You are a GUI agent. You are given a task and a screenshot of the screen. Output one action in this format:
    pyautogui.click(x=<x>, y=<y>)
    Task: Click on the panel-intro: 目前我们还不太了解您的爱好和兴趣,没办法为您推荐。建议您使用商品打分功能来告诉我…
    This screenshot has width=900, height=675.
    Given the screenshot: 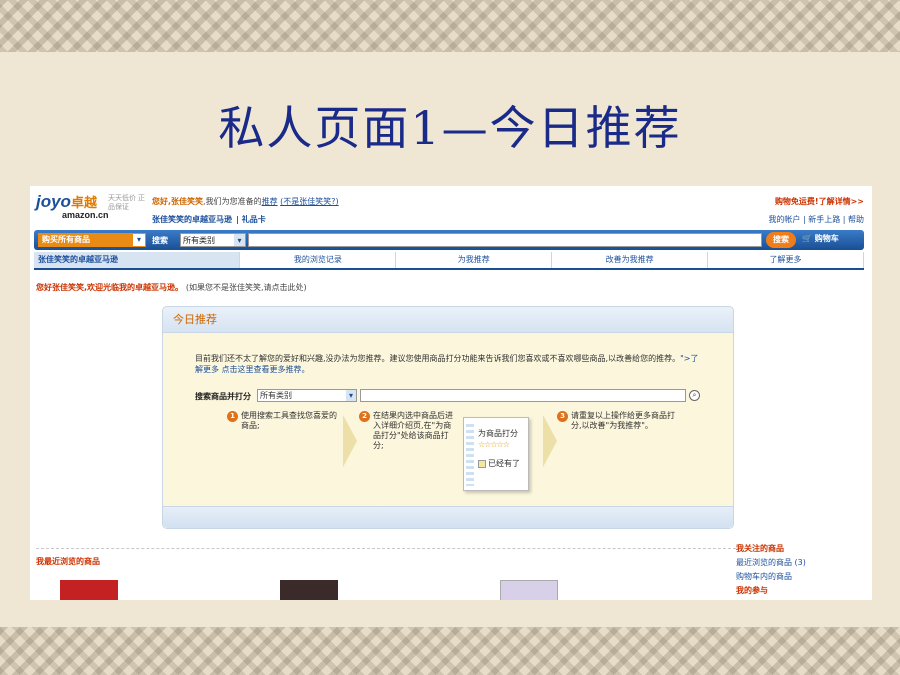 What is the action you would take?
    pyautogui.click(x=450, y=364)
    